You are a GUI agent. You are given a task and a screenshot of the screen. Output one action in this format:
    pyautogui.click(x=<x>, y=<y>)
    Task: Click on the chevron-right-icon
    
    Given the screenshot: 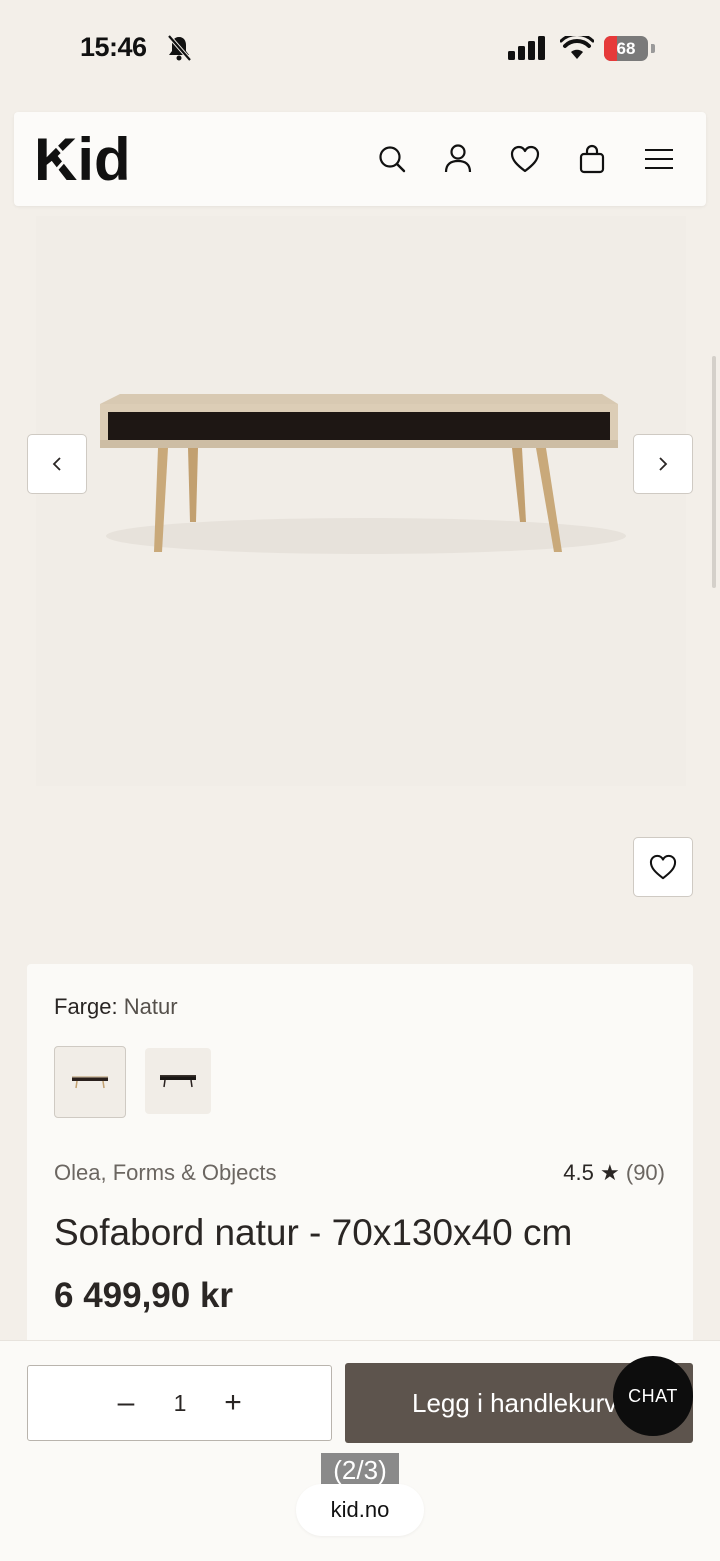 What is the action you would take?
    pyautogui.click(x=663, y=464)
    